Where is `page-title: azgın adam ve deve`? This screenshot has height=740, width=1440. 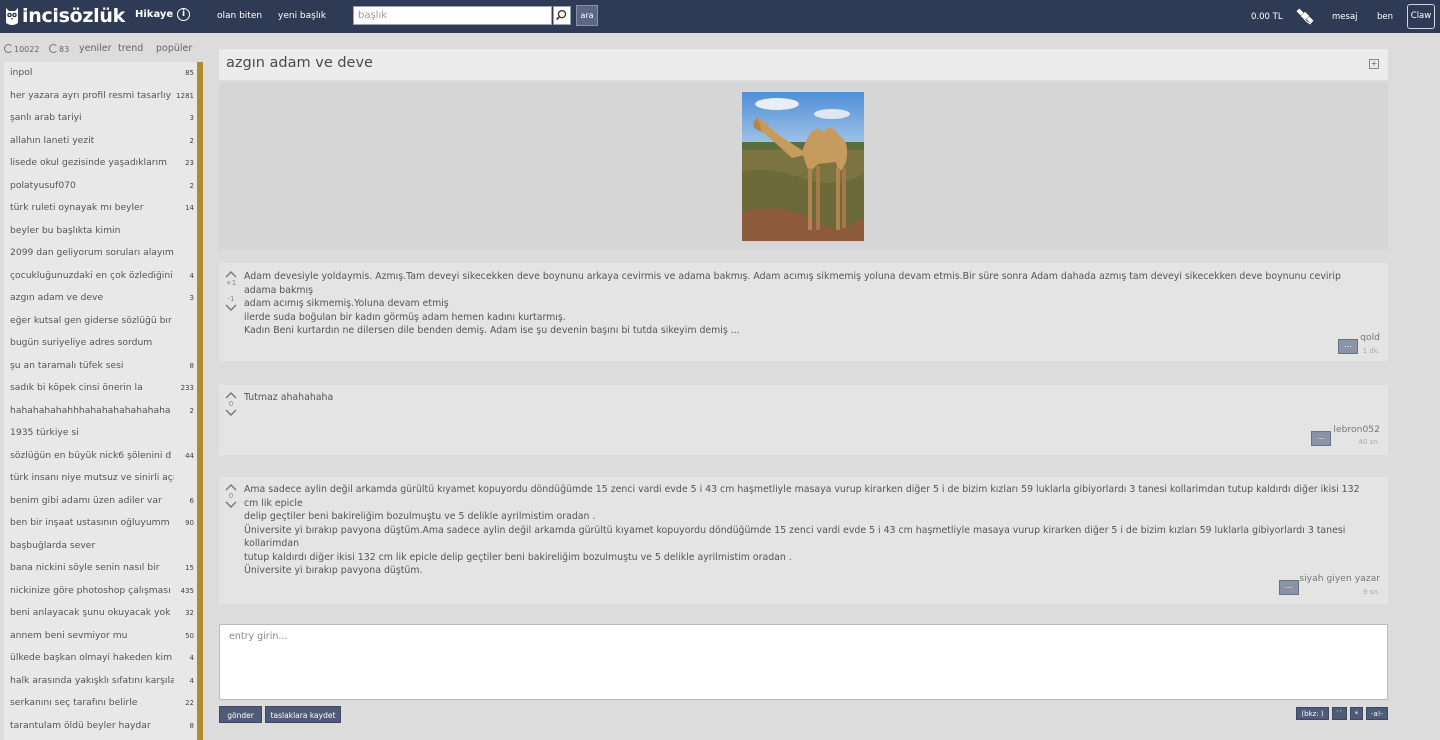 page-title: azgın adam ve deve is located at coordinates (299, 63).